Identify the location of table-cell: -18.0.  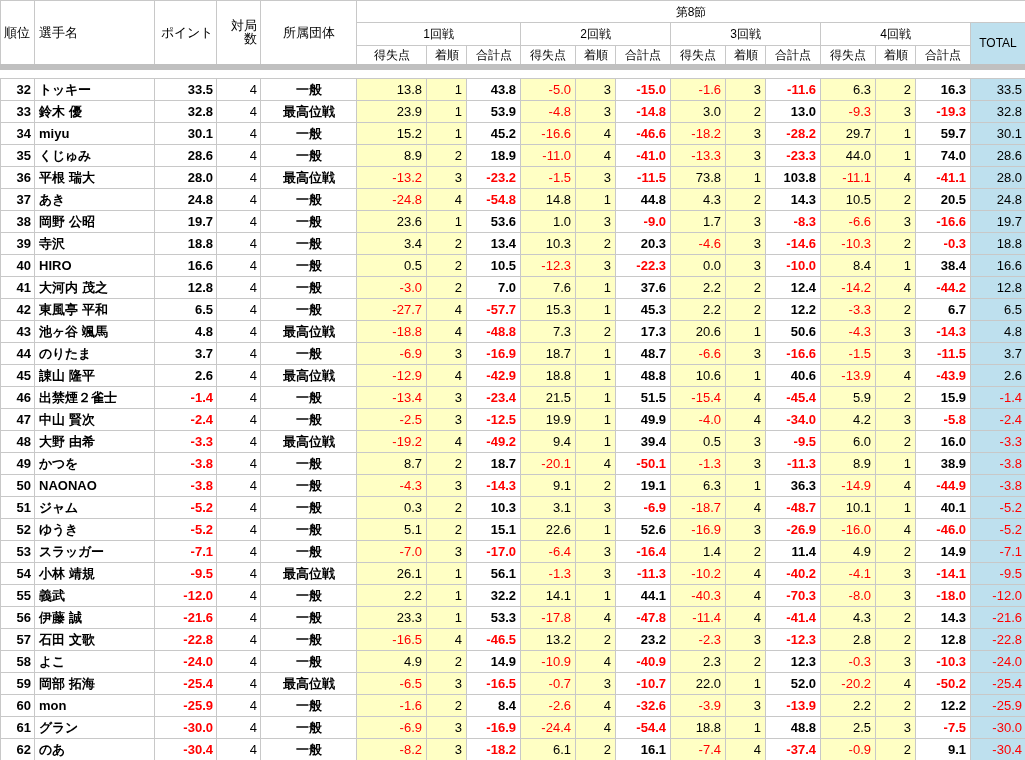
(943, 595).